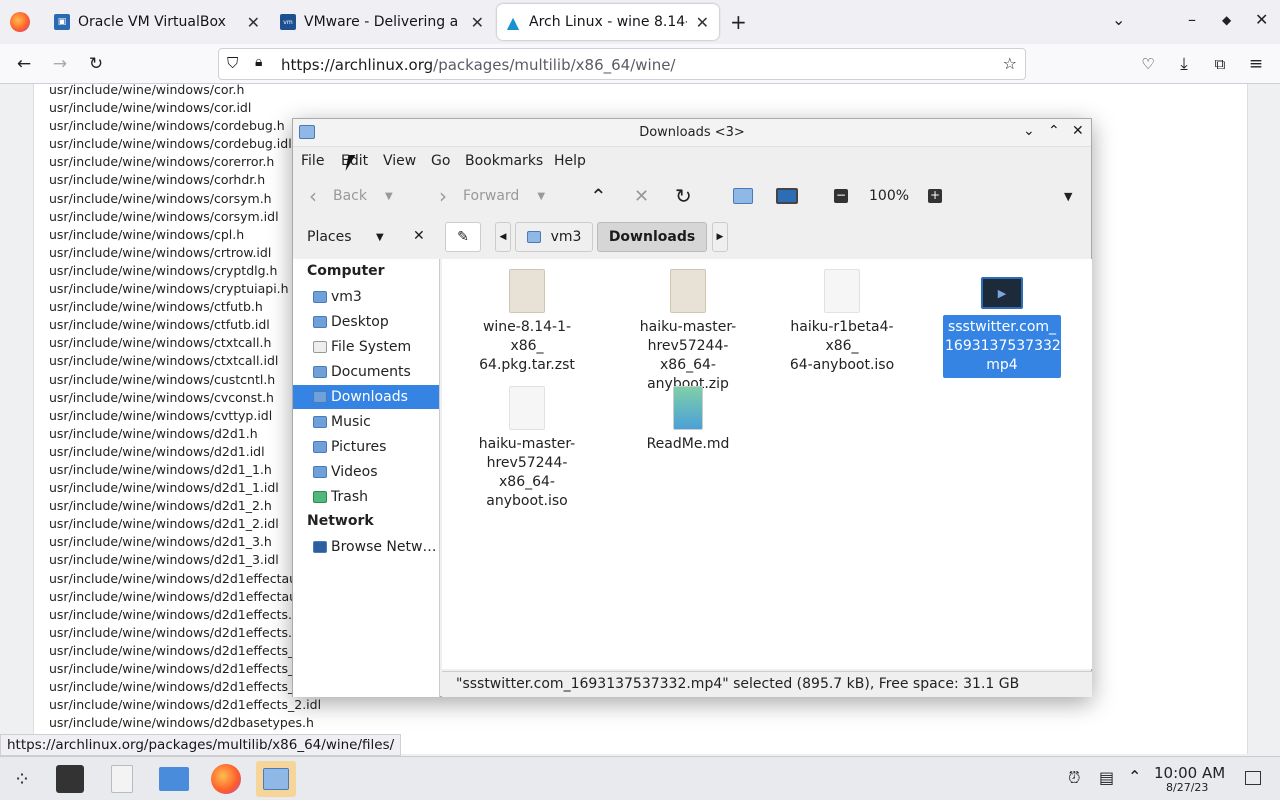 The width and height of the screenshot is (1280, 800). I want to click on file-item: ReadMe.md, so click(688, 420).